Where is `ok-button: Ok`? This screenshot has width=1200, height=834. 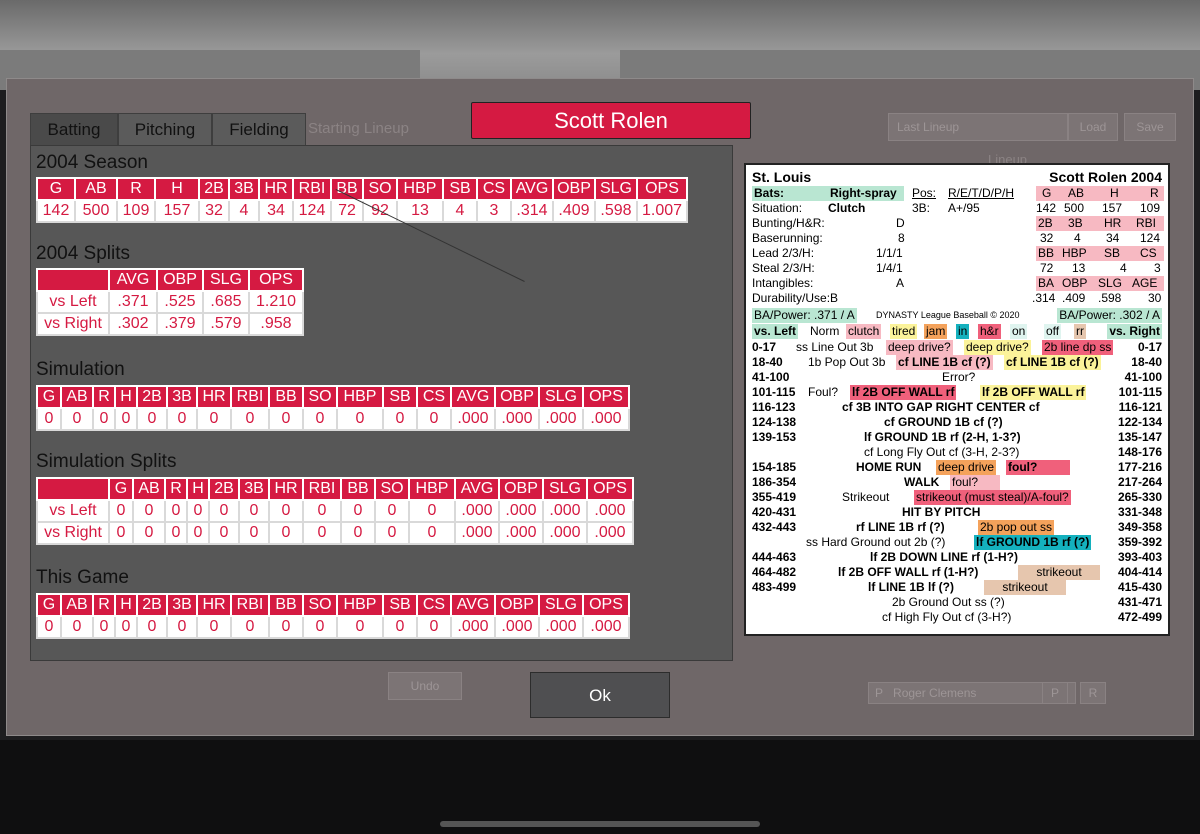
ok-button: Ok is located at coordinates (600, 695).